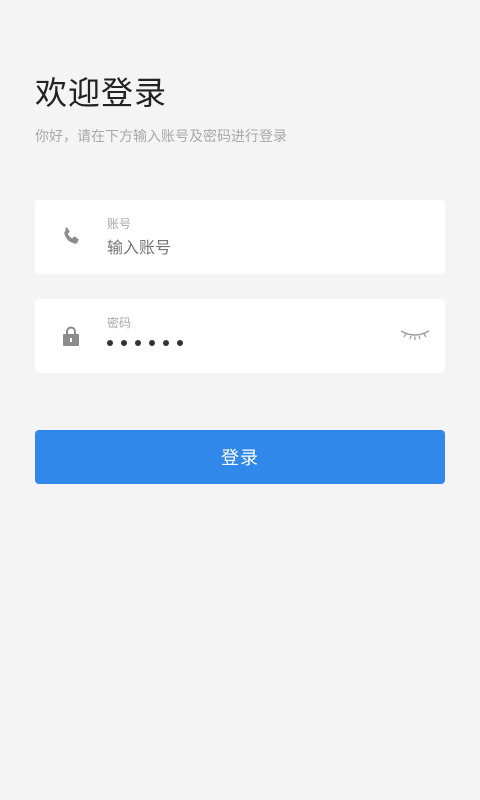  What do you see at coordinates (71, 336) in the screenshot?
I see `lock-icon` at bounding box center [71, 336].